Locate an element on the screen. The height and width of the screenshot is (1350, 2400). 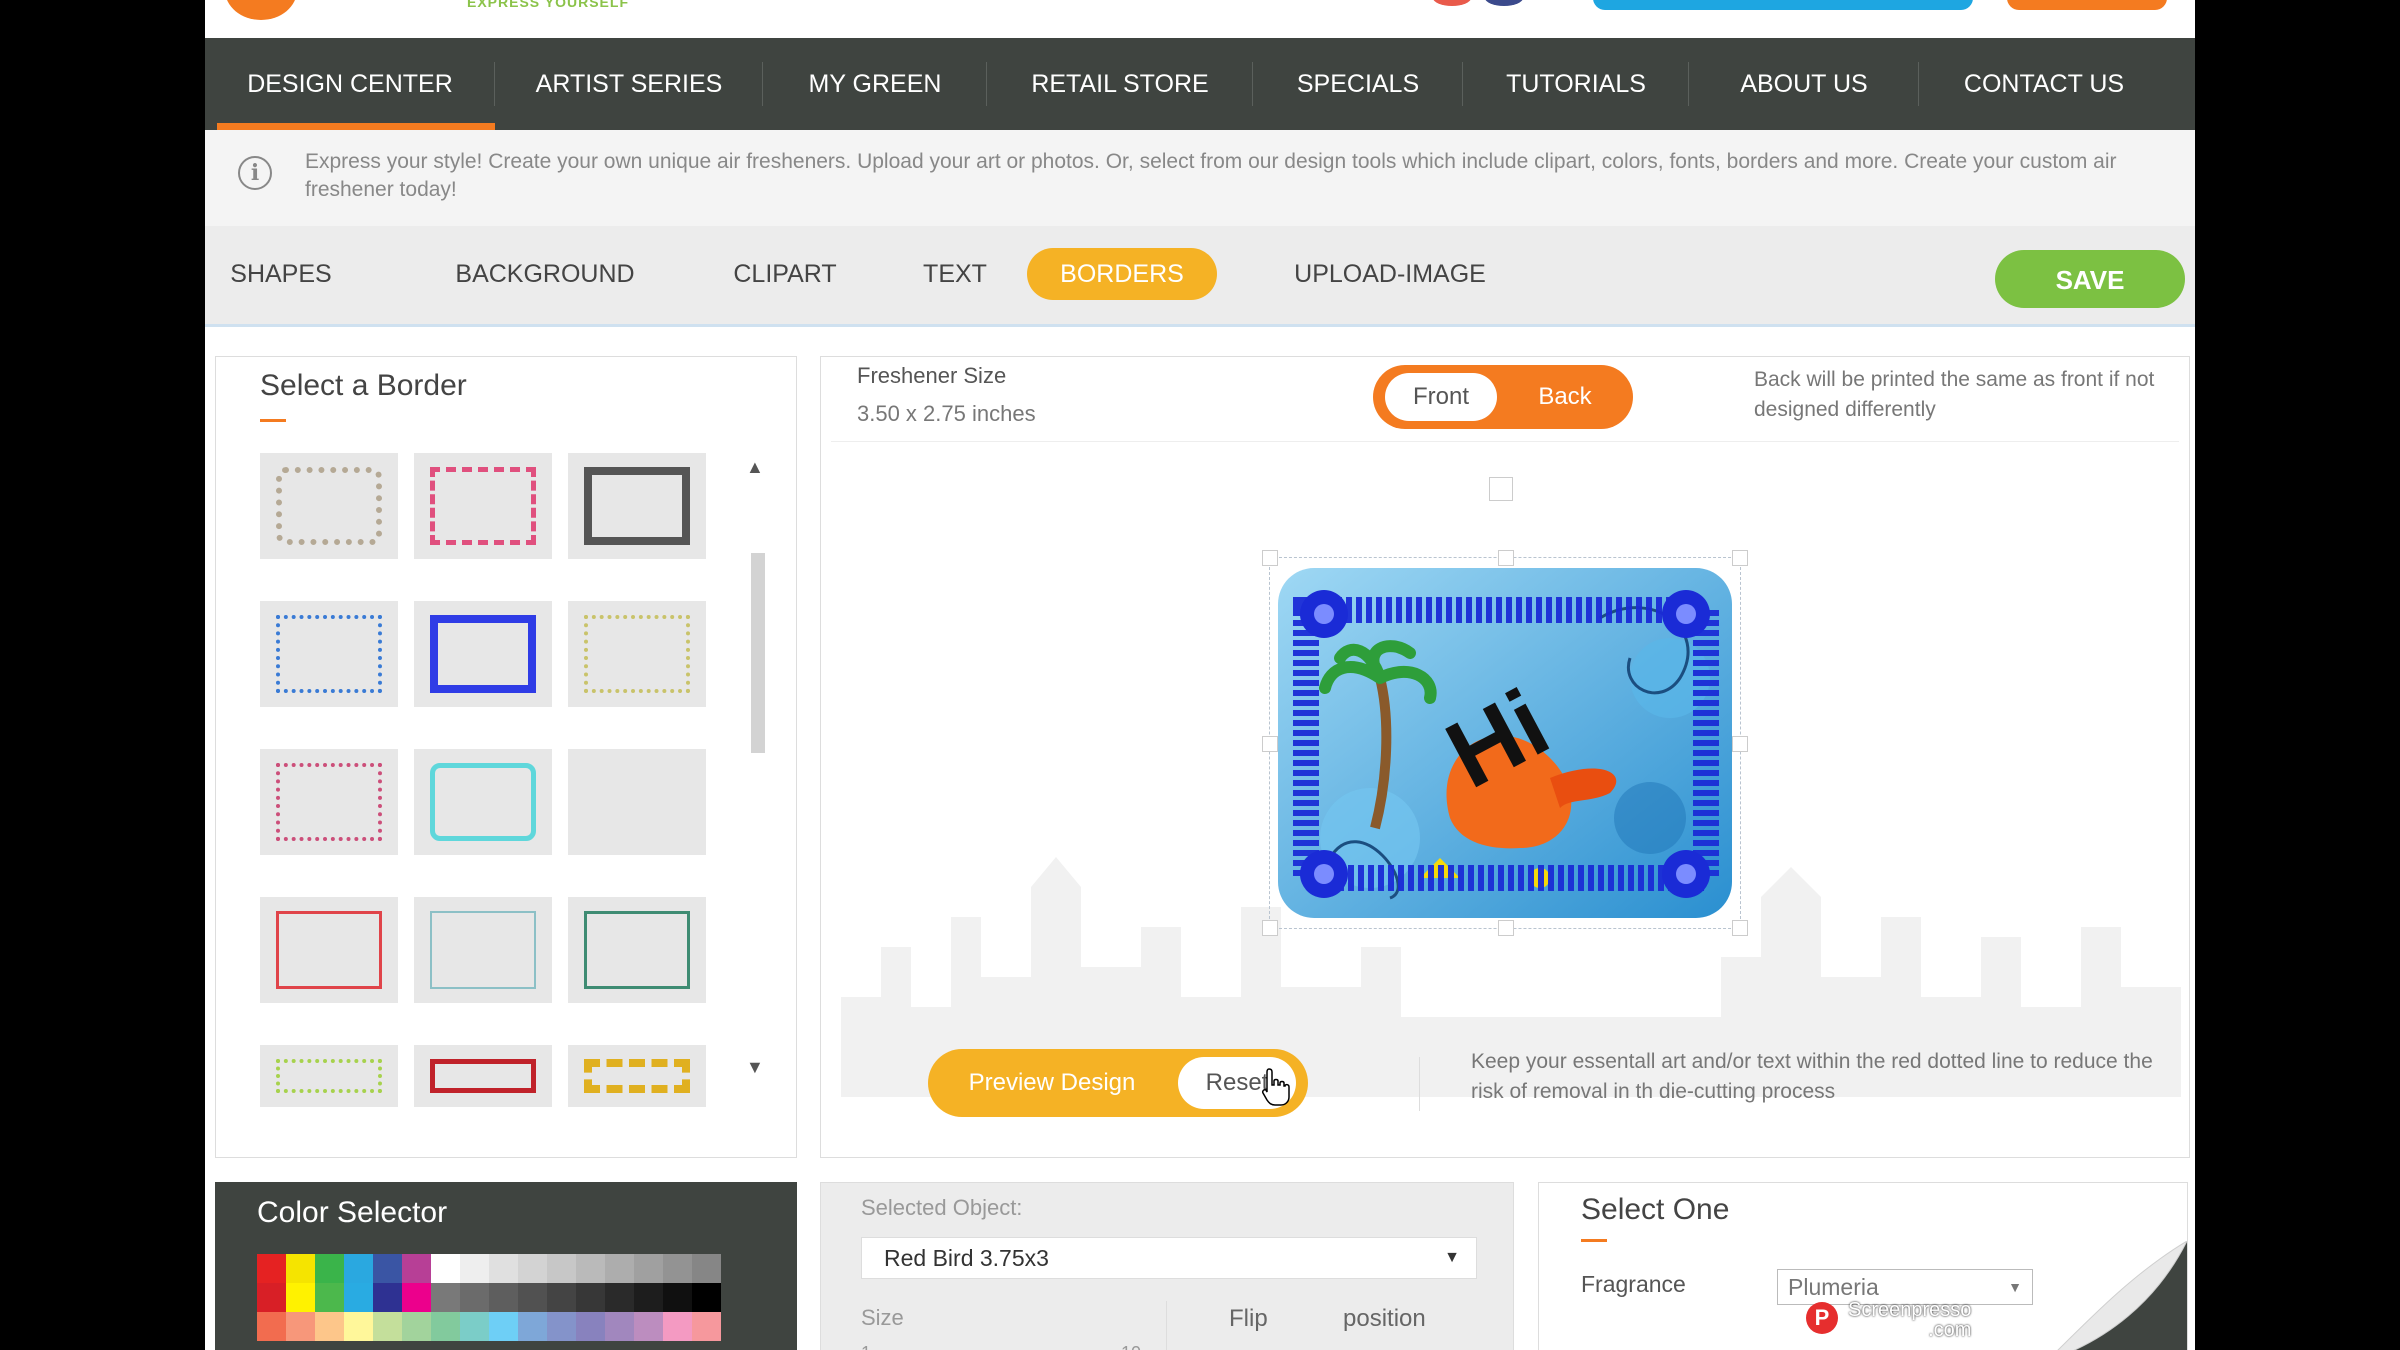
nav-item-design-center: DESIGN CENTER is located at coordinates (350, 90).